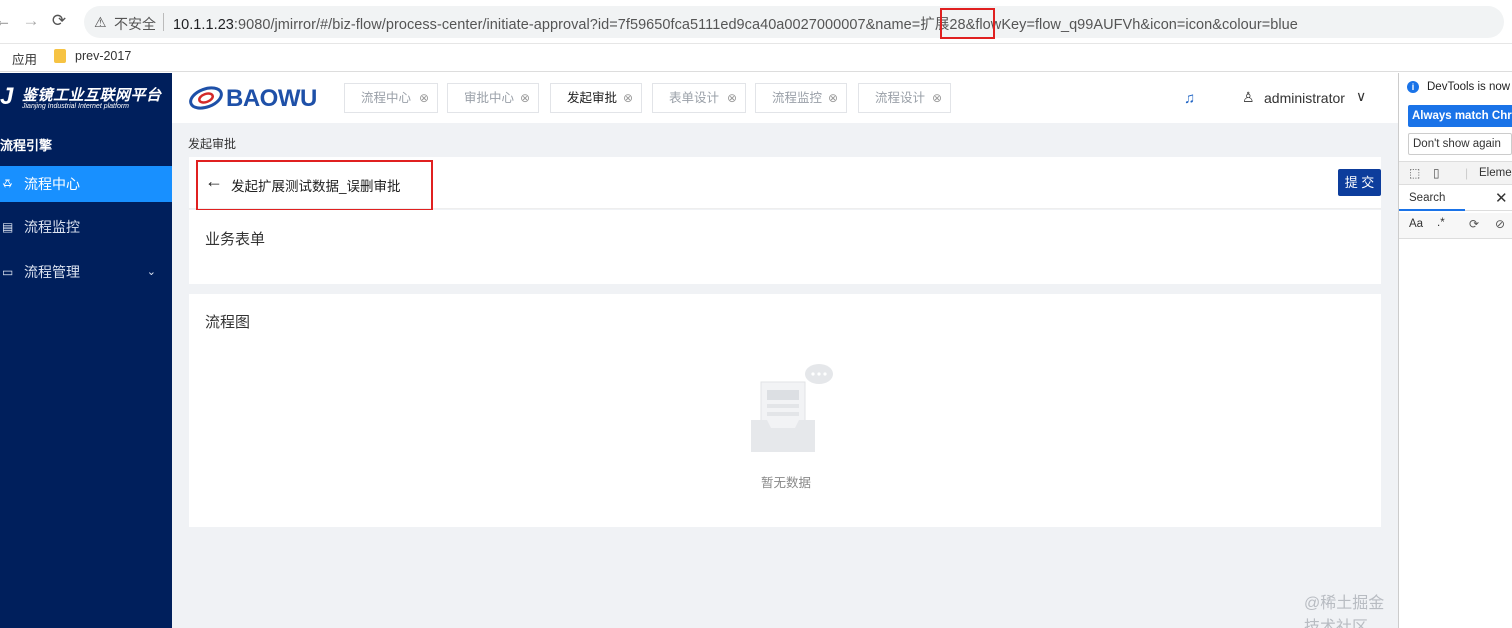 The height and width of the screenshot is (628, 1512). What do you see at coordinates (271, 98) in the screenshot?
I see `brand-text: BAOWU` at bounding box center [271, 98].